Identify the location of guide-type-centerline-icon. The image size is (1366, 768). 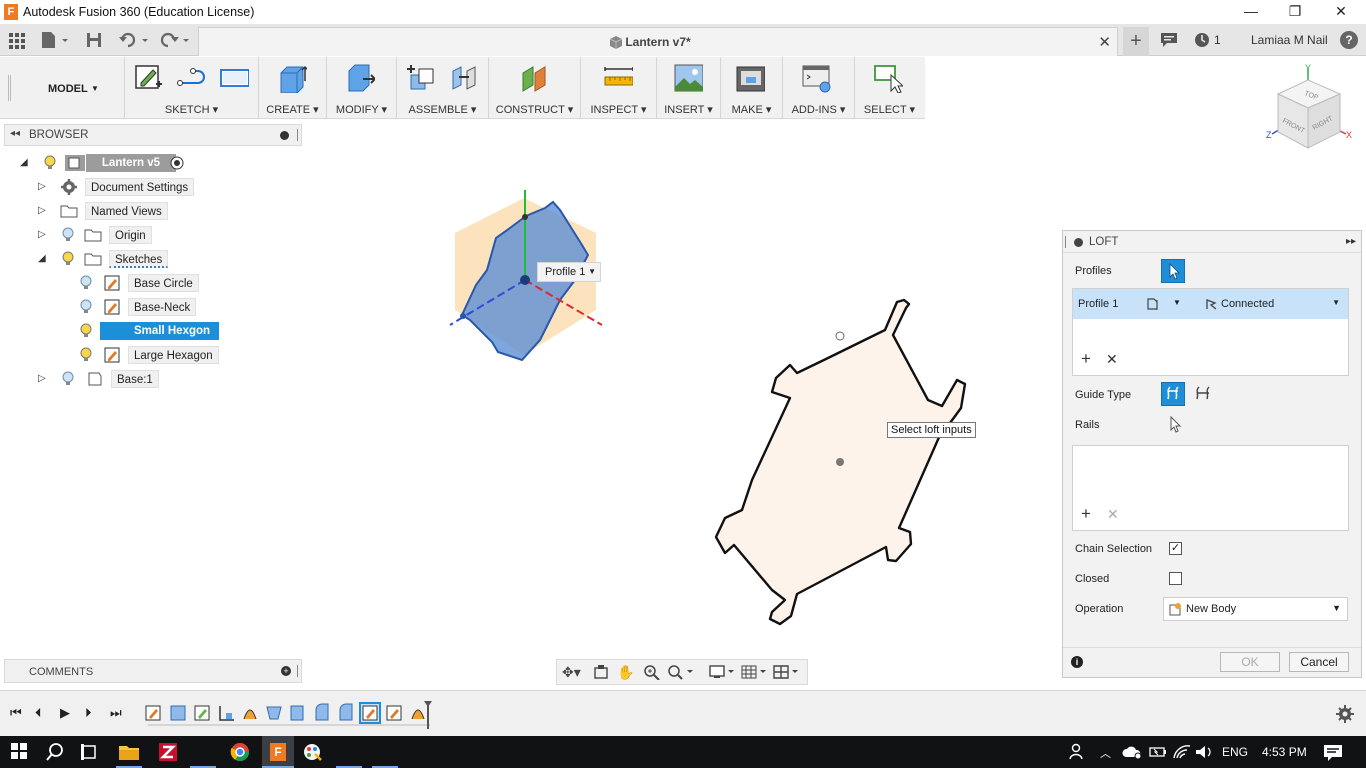
(1204, 394).